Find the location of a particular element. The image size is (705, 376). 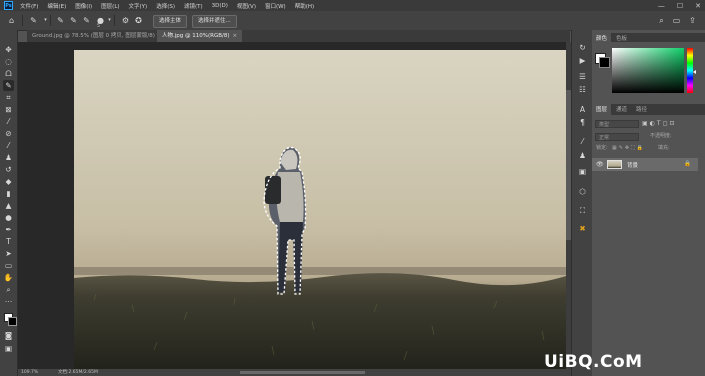

close-button: ✕ is located at coordinates (698, 6).